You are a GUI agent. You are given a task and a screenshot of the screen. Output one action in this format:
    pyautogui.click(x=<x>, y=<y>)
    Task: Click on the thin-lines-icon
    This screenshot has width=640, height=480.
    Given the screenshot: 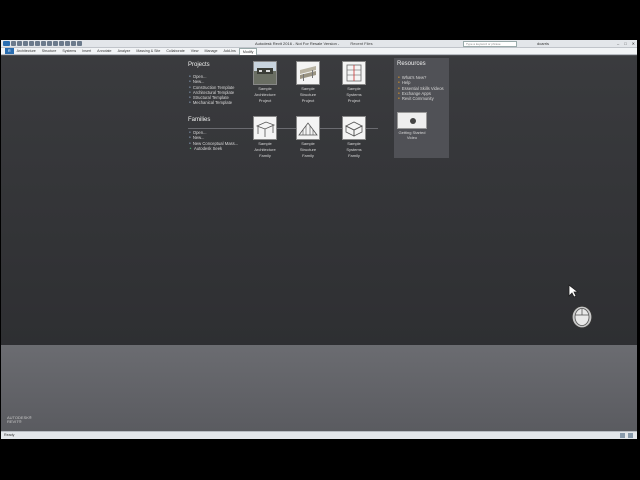 What is the action you would take?
    pyautogui.click(x=67, y=43)
    